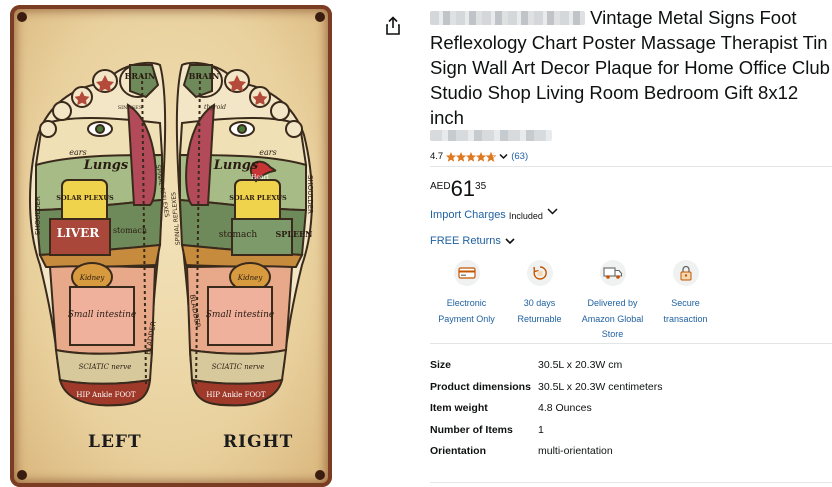  What do you see at coordinates (106, 395) in the screenshot?
I see `zone-hip-left: HIP Ankle FOOT` at bounding box center [106, 395].